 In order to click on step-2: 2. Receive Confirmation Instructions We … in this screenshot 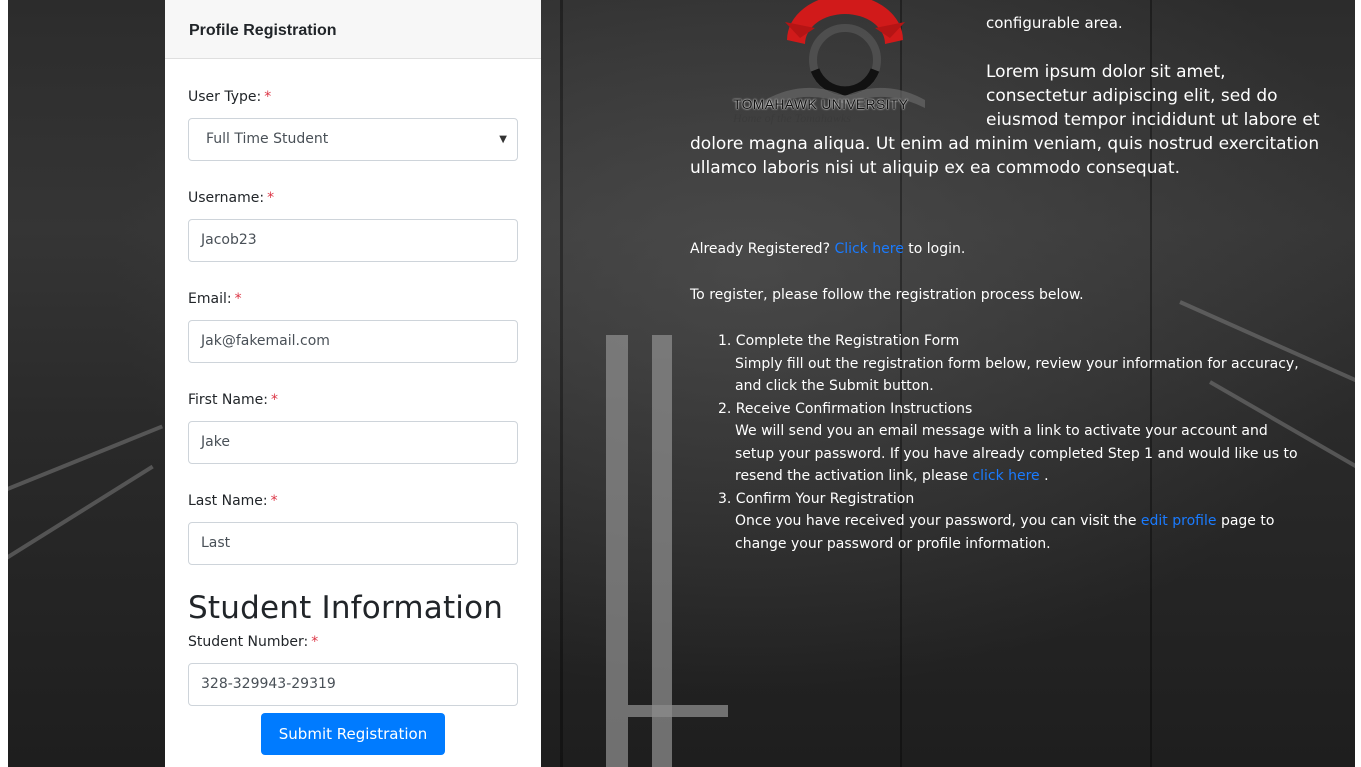, I will do `click(1013, 443)`.